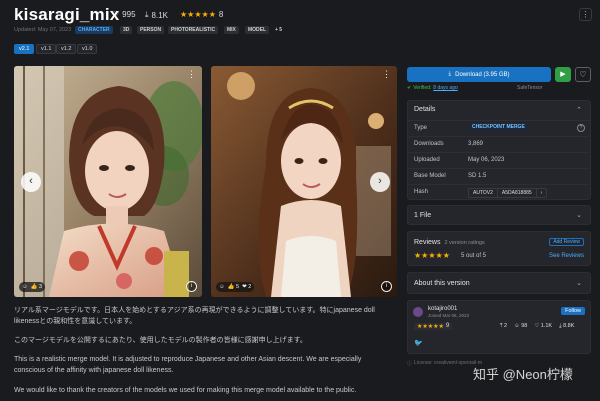  Describe the element at coordinates (43, 30) in the screenshot. I see `updated-date: Updated: May 07, 2023` at that location.